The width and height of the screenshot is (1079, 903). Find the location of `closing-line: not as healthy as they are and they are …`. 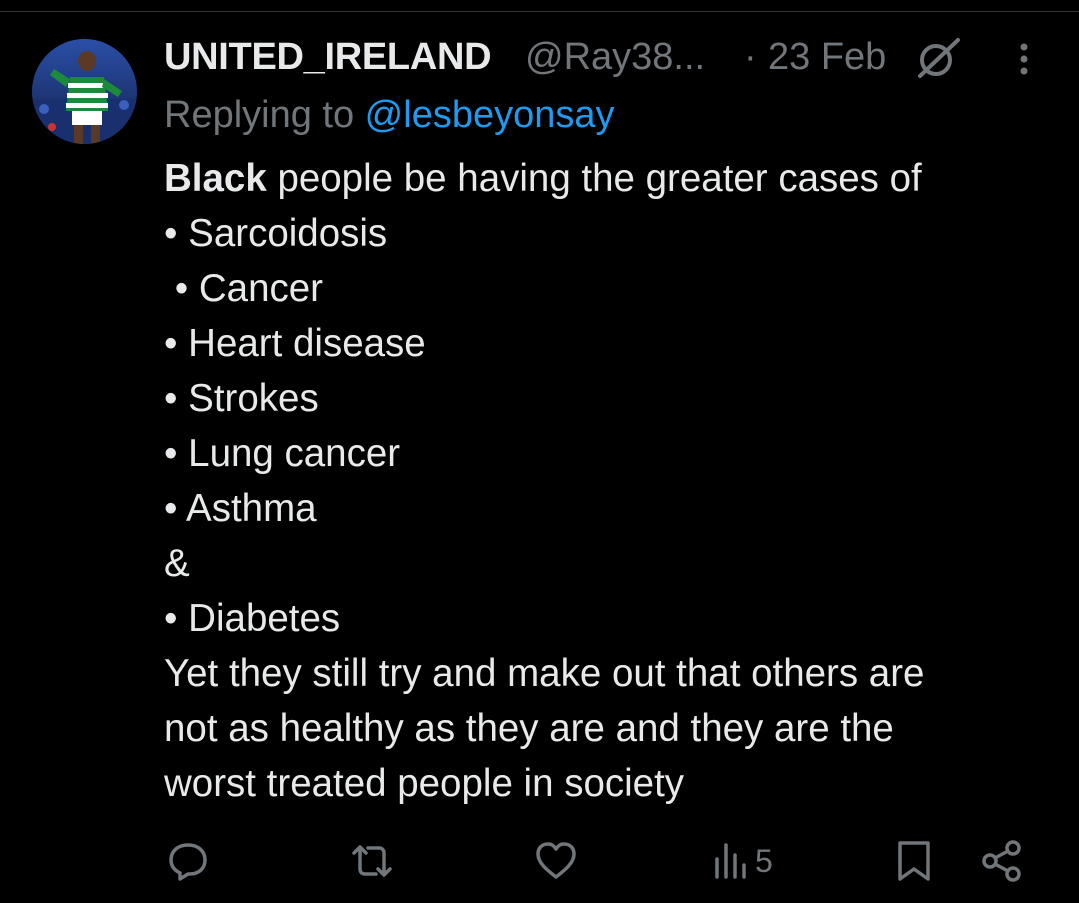

closing-line: not as healthy as they are and they are … is located at coordinates (529, 728).